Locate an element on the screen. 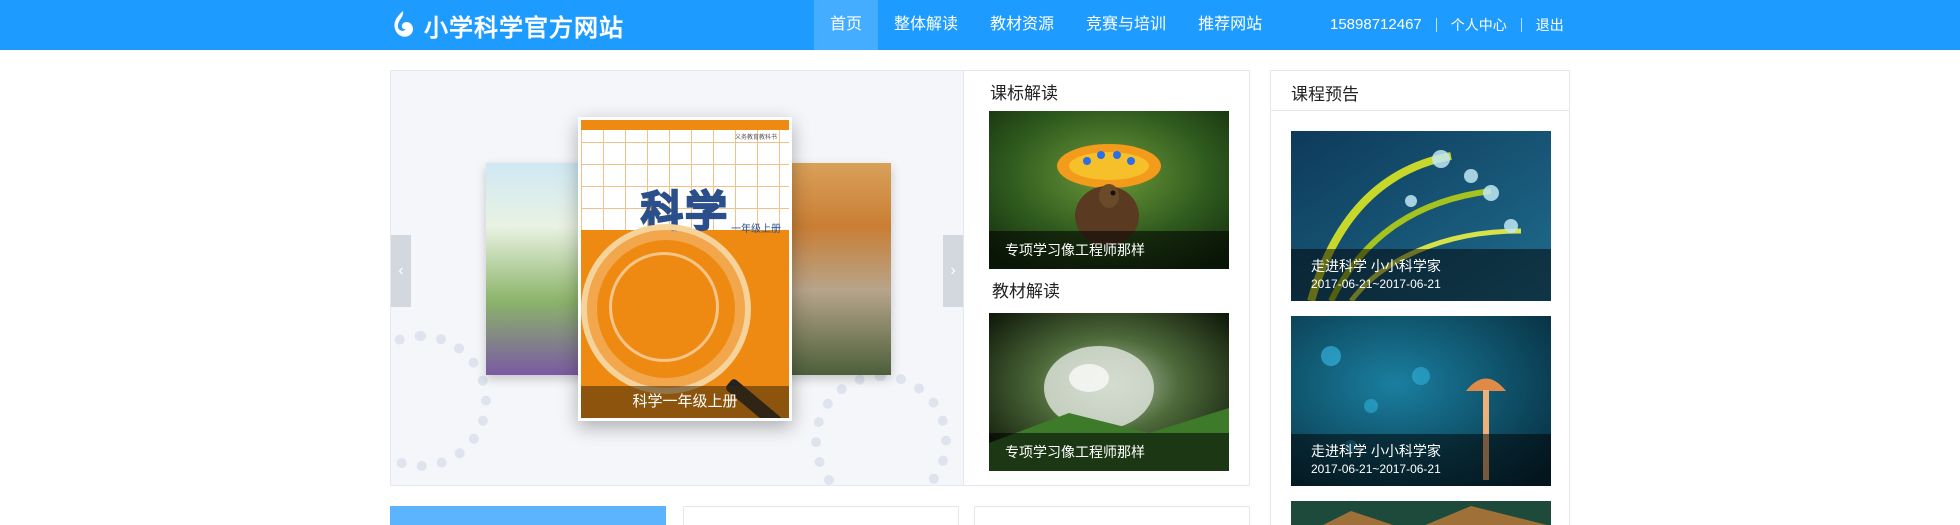  textbook-image-caption: 专项学习像工程师那样 is located at coordinates (1109, 452).